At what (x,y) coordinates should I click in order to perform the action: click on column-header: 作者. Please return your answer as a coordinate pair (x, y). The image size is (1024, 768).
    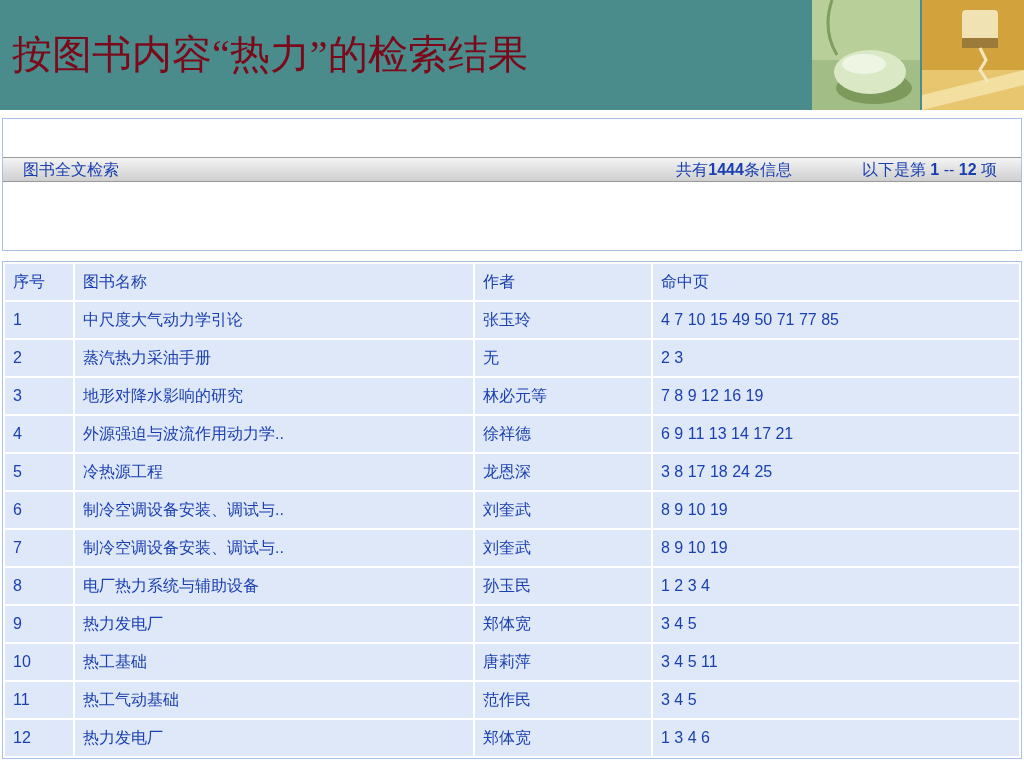
    Looking at the image, I should click on (563, 282).